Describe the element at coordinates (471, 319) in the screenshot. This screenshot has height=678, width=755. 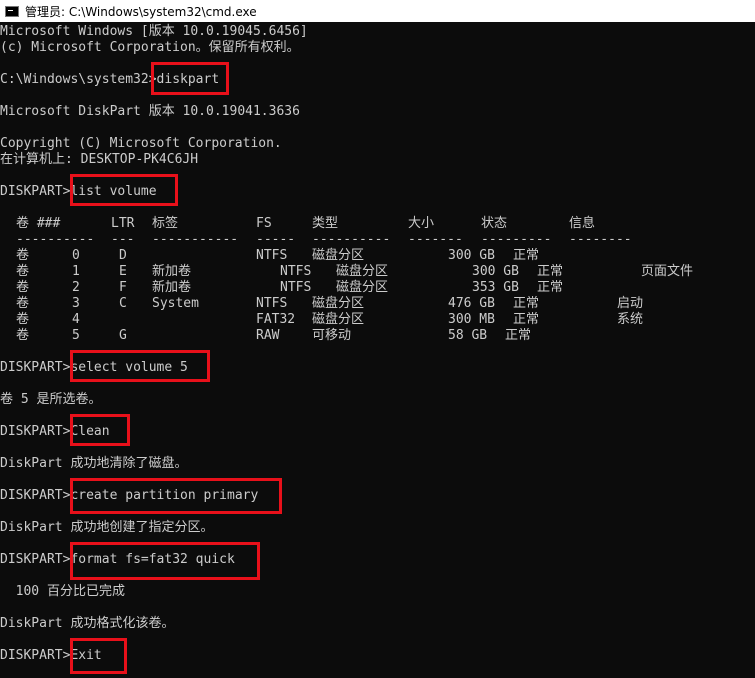
I see `size-cell: 300 MB` at that location.